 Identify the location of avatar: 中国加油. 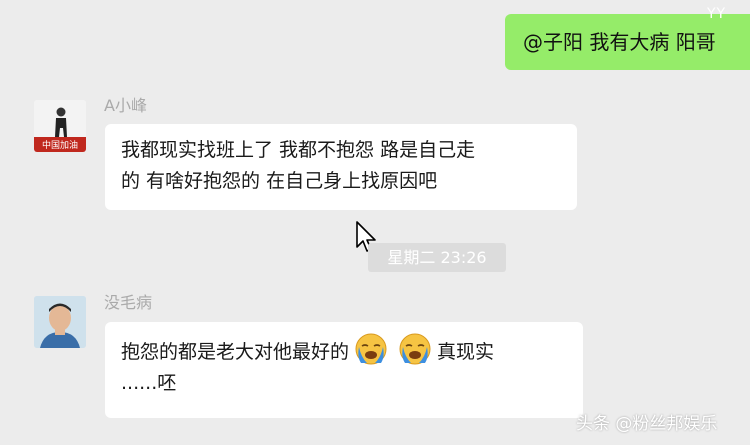
(60, 126).